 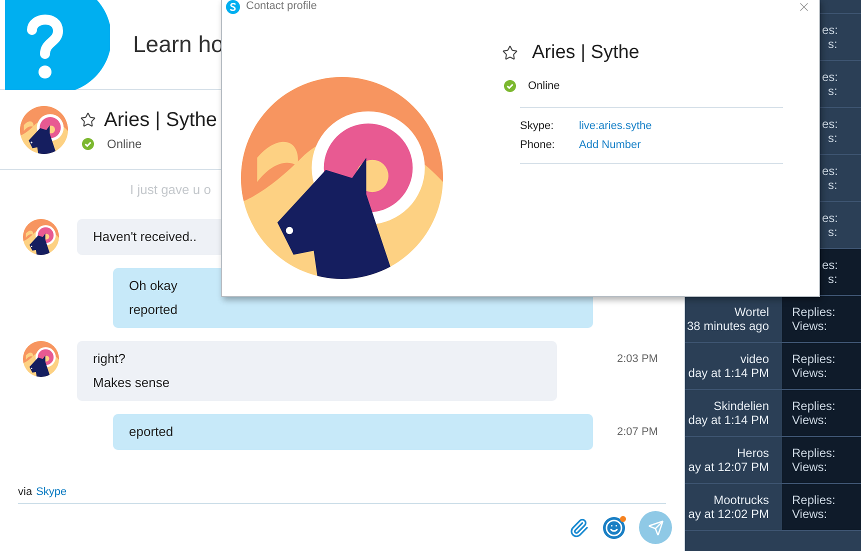 What do you see at coordinates (637, 432) in the screenshot?
I see `message-time: 2:07 PM` at bounding box center [637, 432].